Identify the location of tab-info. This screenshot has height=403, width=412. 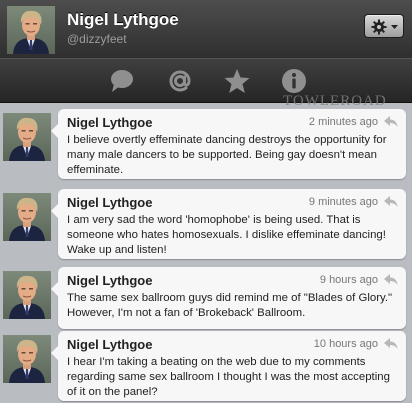
(294, 81).